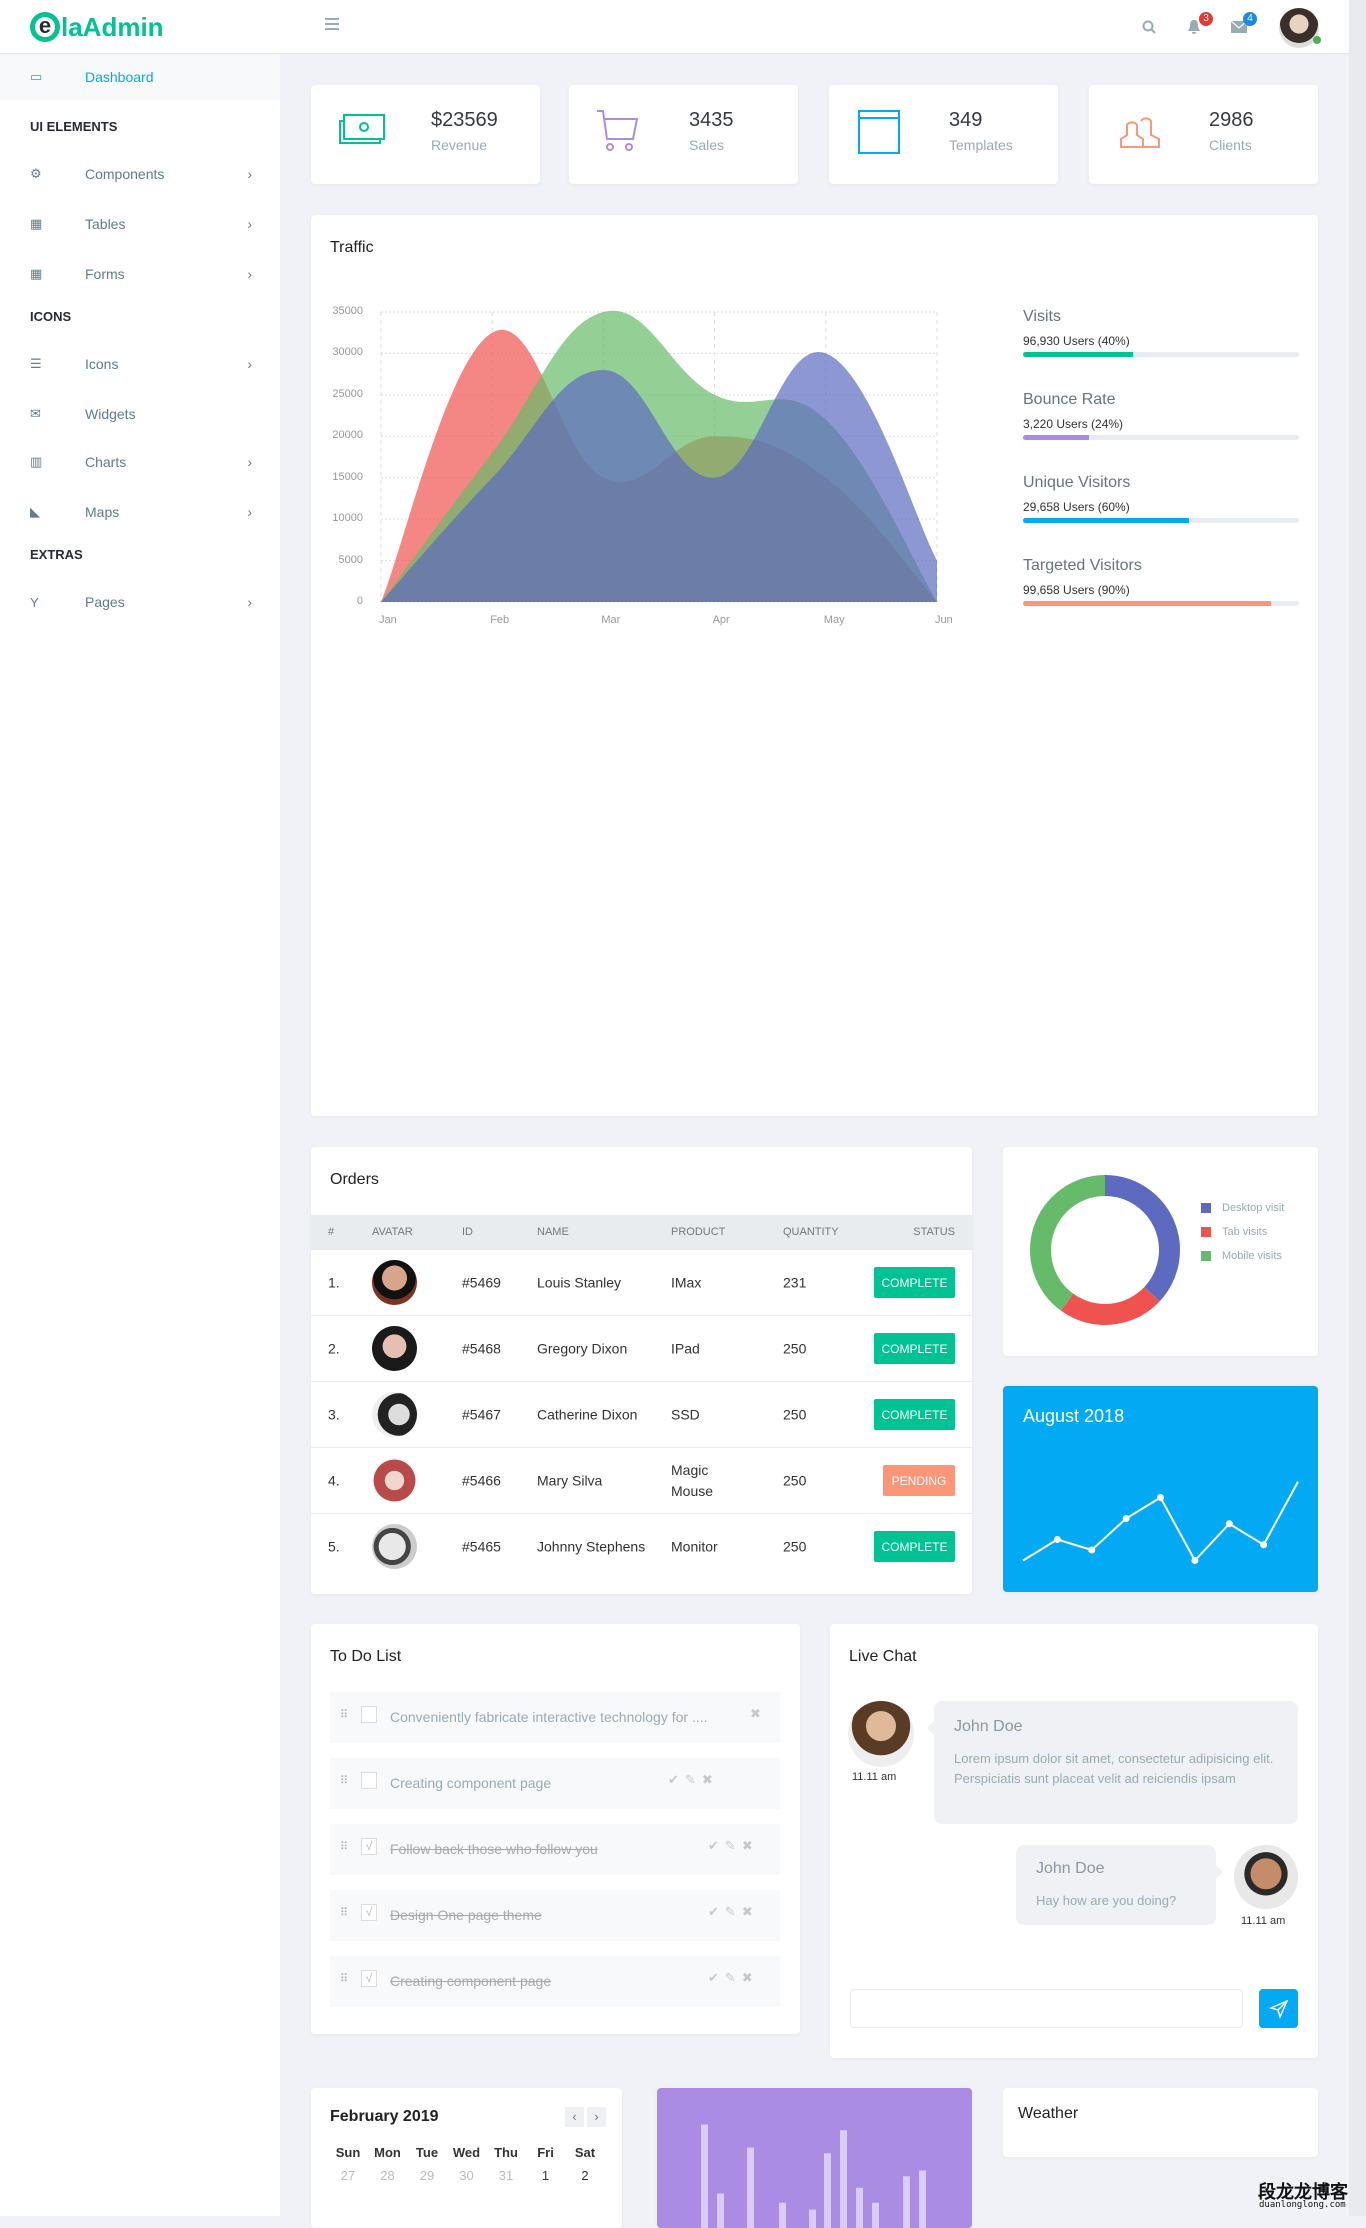 The height and width of the screenshot is (2228, 1366). What do you see at coordinates (641, 1349) in the screenshot?
I see `table-row: 2.#5468Gregory DixonIPad250COMPLETE` at bounding box center [641, 1349].